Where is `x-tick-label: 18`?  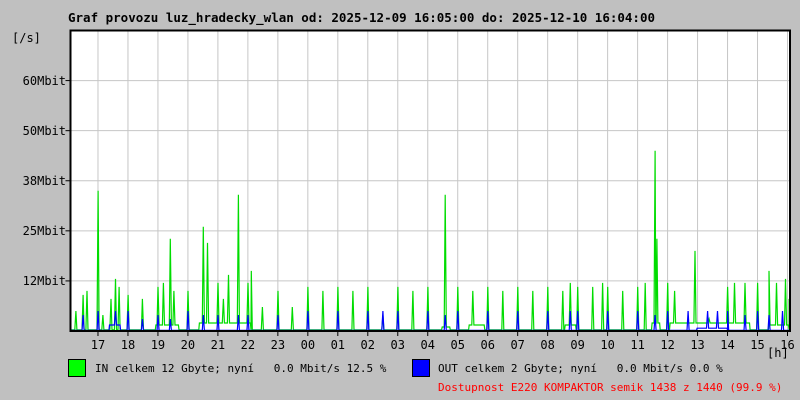 x-tick-label: 18 is located at coordinates (128, 345).